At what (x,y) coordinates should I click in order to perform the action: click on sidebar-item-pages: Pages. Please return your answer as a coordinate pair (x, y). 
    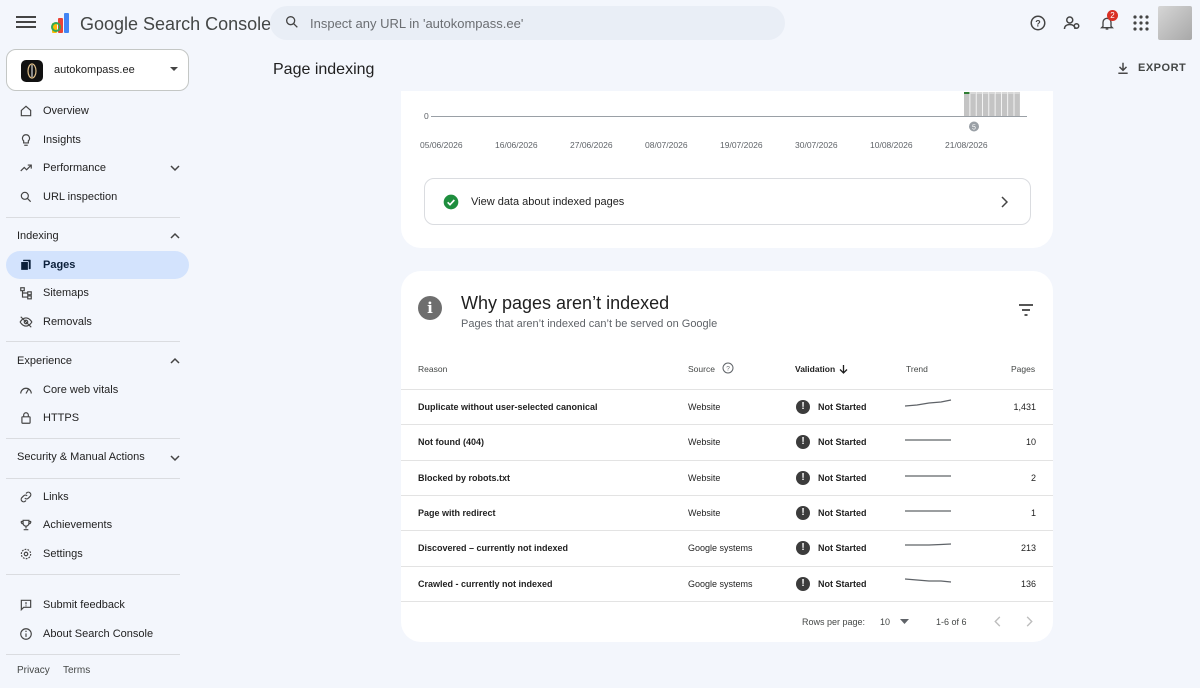
    Looking at the image, I should click on (97, 265).